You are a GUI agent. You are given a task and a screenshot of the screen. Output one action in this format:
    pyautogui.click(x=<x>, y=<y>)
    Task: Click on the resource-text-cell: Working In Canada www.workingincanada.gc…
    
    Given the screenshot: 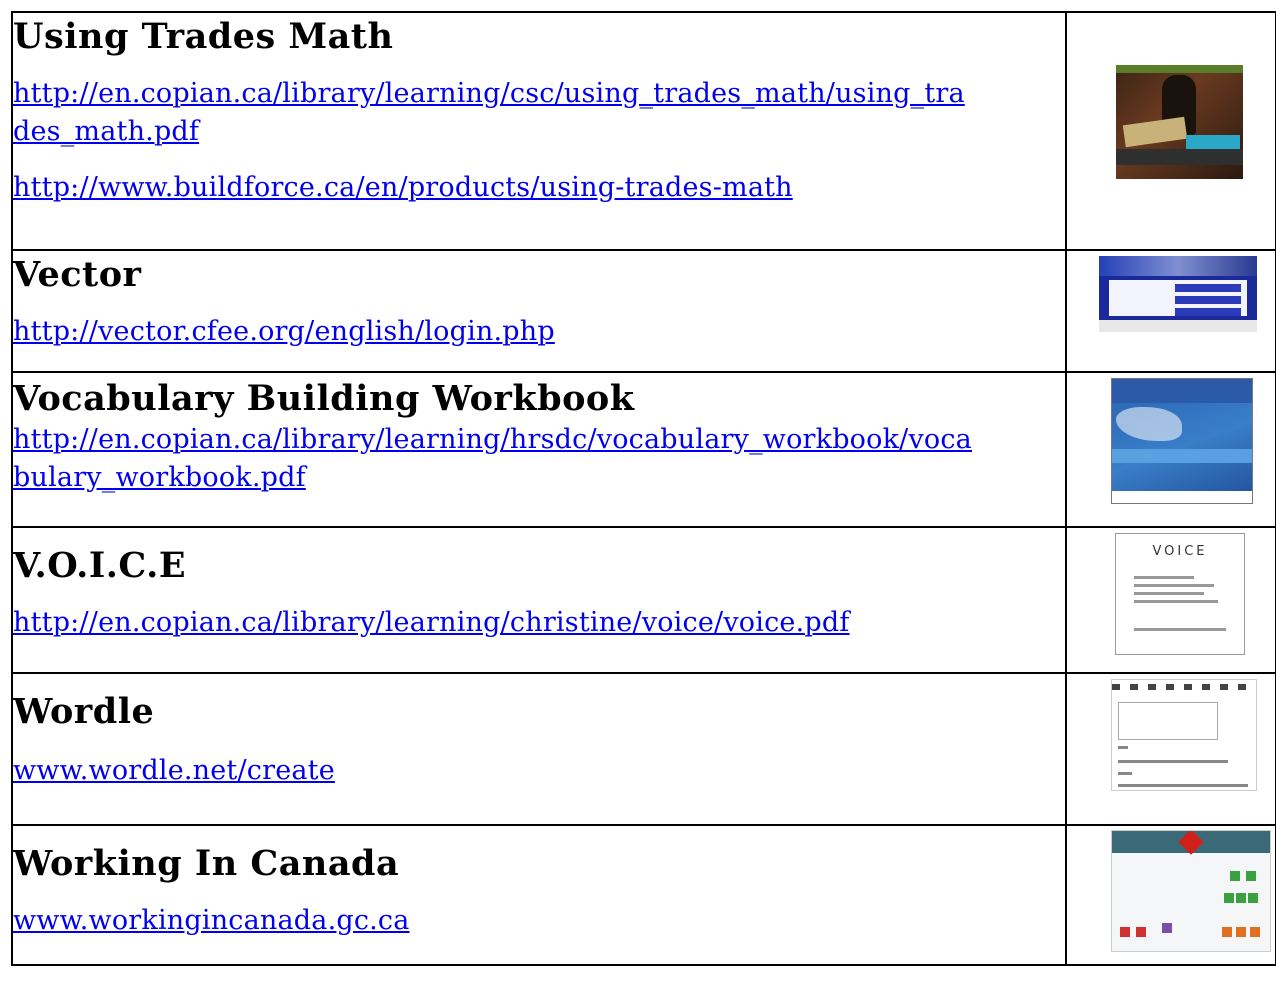 What is the action you would take?
    pyautogui.click(x=539, y=895)
    